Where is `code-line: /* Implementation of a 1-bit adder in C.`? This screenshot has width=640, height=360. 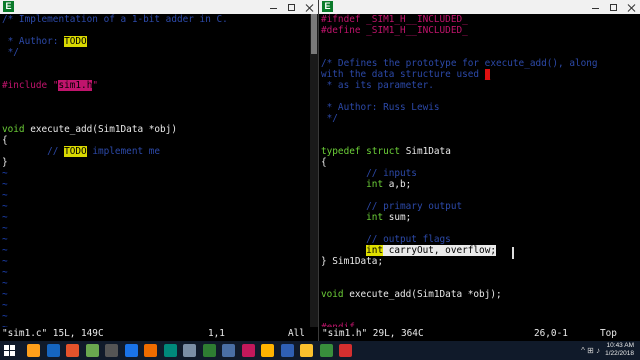
code-line: /* Implementation of a 1-bit adder in C. is located at coordinates (115, 19).